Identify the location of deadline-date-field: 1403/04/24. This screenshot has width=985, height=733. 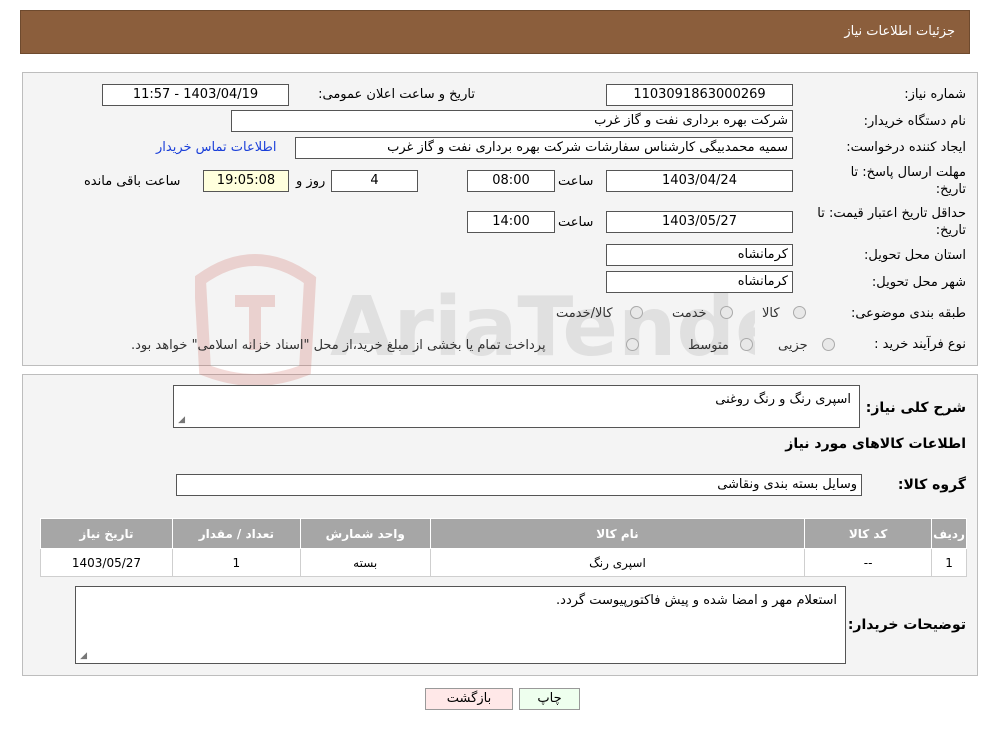
(699, 181).